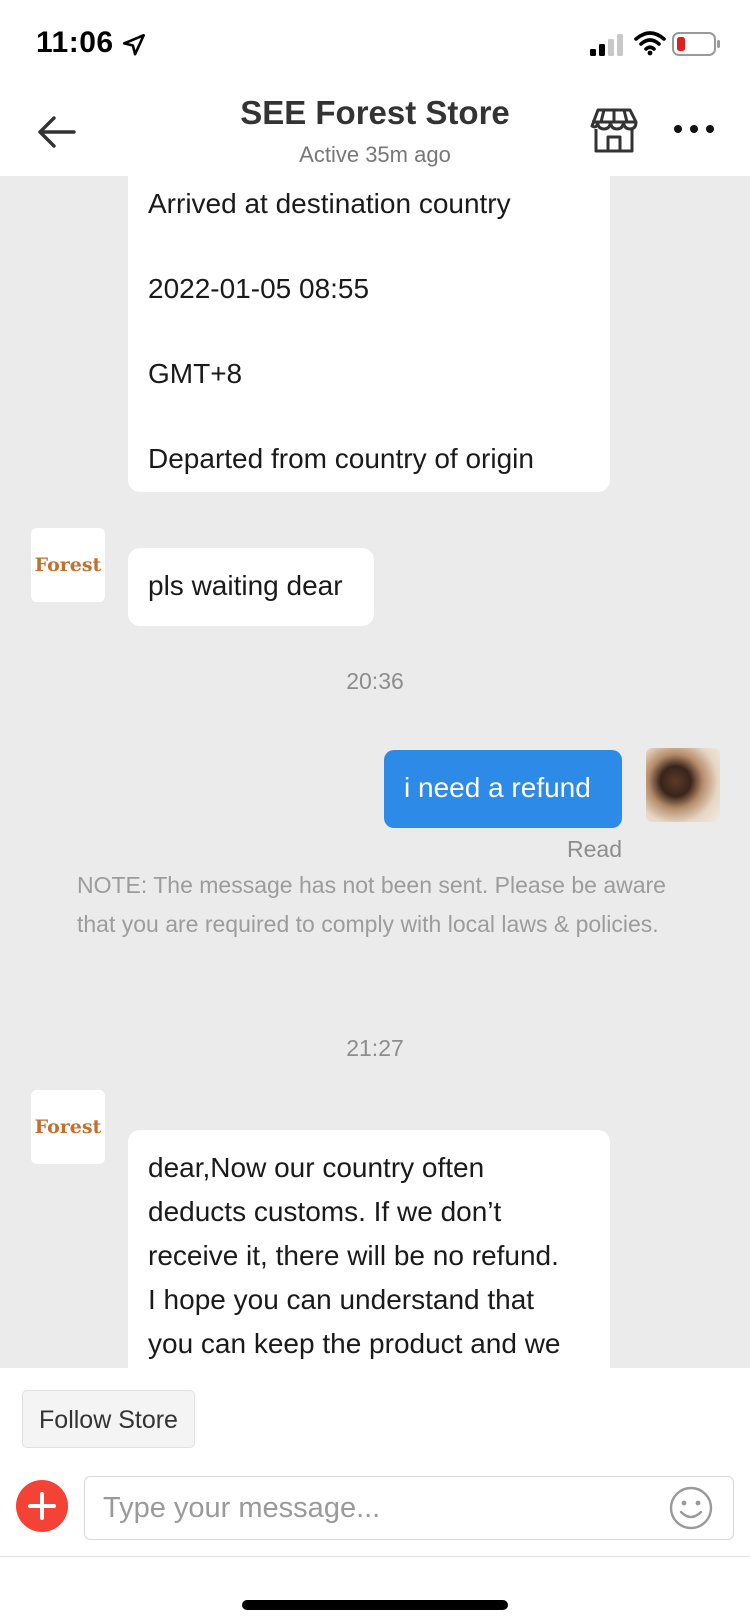 The image size is (750, 1624). I want to click on tracking-line: Departed from country of origin, so click(341, 458).